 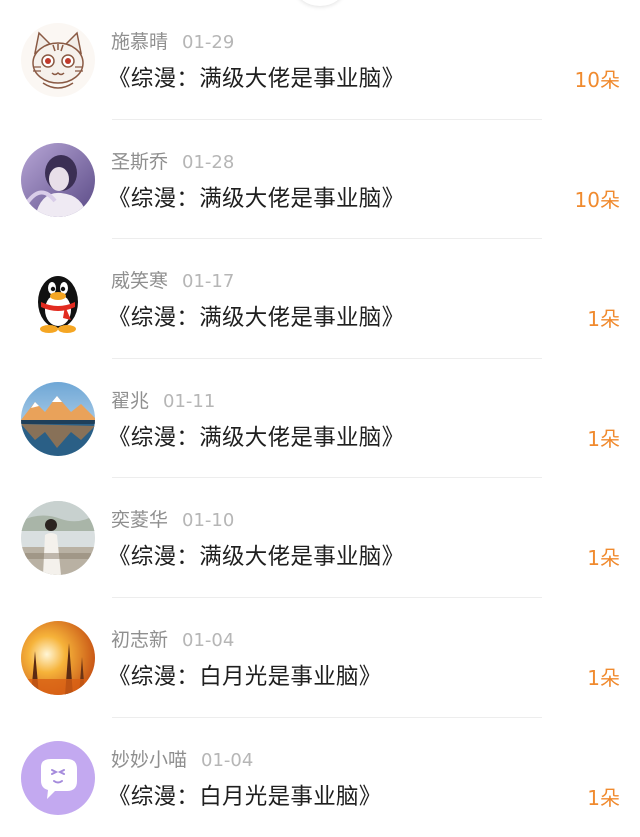 I want to click on list-item: 初志新 01-04 《综漫：白月光是事业脑》 1朵, so click(x=320, y=658).